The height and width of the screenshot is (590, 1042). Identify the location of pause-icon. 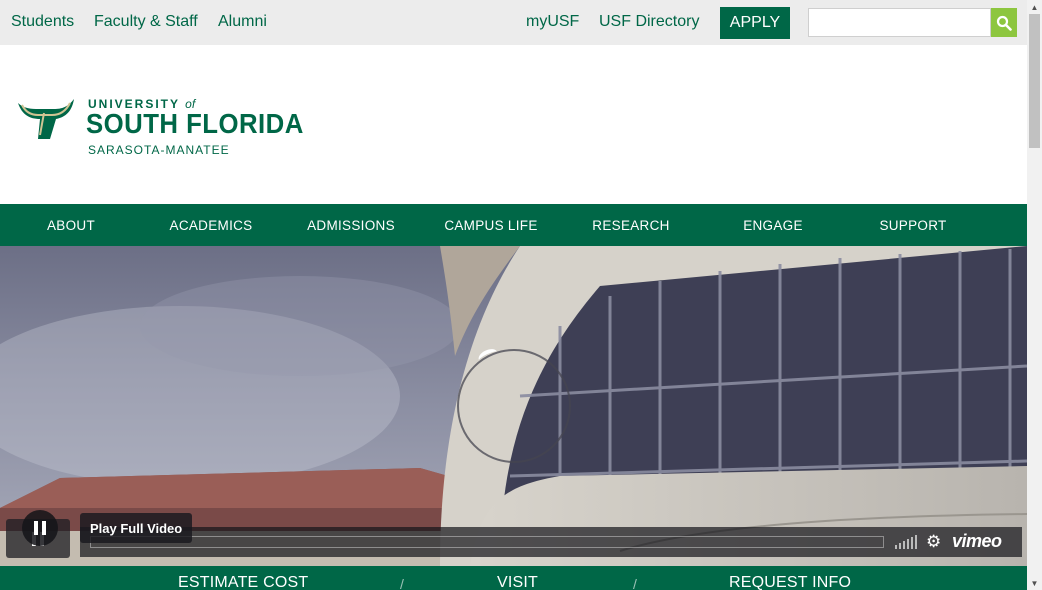
(40, 528).